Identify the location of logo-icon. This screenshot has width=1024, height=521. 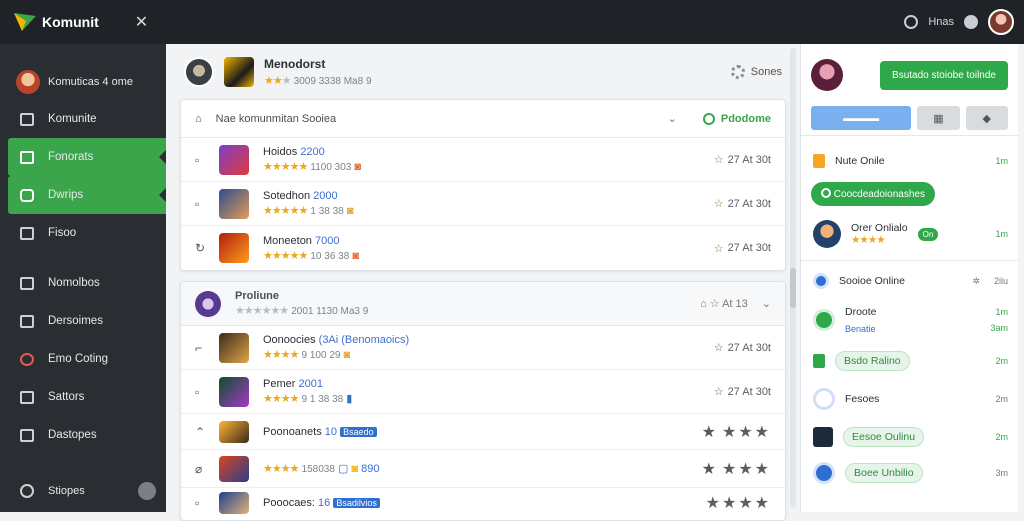
(25, 22).